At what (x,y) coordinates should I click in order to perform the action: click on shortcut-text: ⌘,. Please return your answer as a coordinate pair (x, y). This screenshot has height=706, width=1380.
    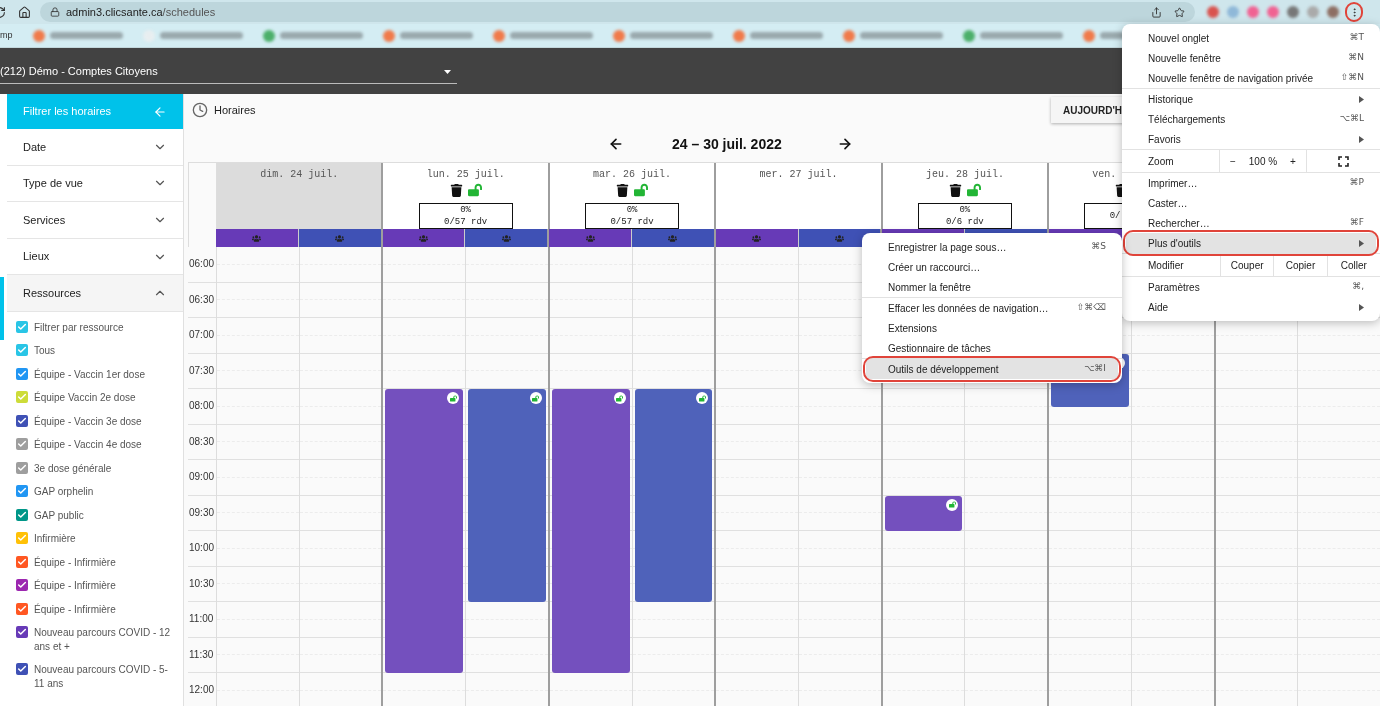
    Looking at the image, I should click on (1358, 287).